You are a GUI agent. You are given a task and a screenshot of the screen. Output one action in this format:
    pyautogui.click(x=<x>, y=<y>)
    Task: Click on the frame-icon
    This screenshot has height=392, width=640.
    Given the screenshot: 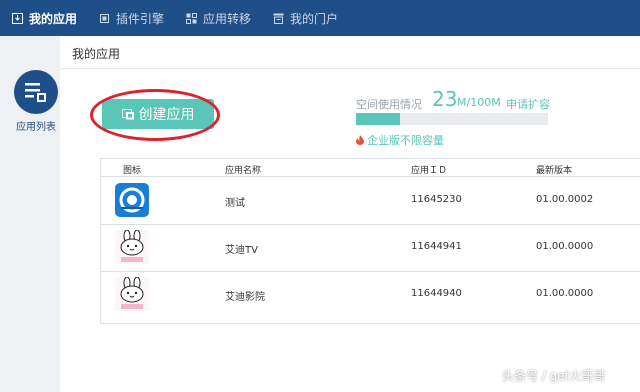 What is the action you would take?
    pyautogui.click(x=105, y=18)
    